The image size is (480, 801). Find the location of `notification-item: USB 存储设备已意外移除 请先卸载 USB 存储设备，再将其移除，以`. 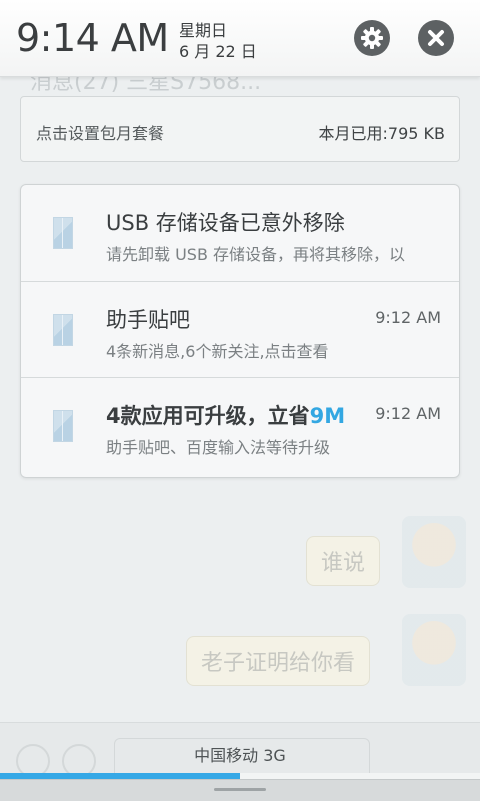

notification-item: USB 存储设备已意外移除 请先卸载 USB 存储设备，再将其移除，以 is located at coordinates (240, 233).